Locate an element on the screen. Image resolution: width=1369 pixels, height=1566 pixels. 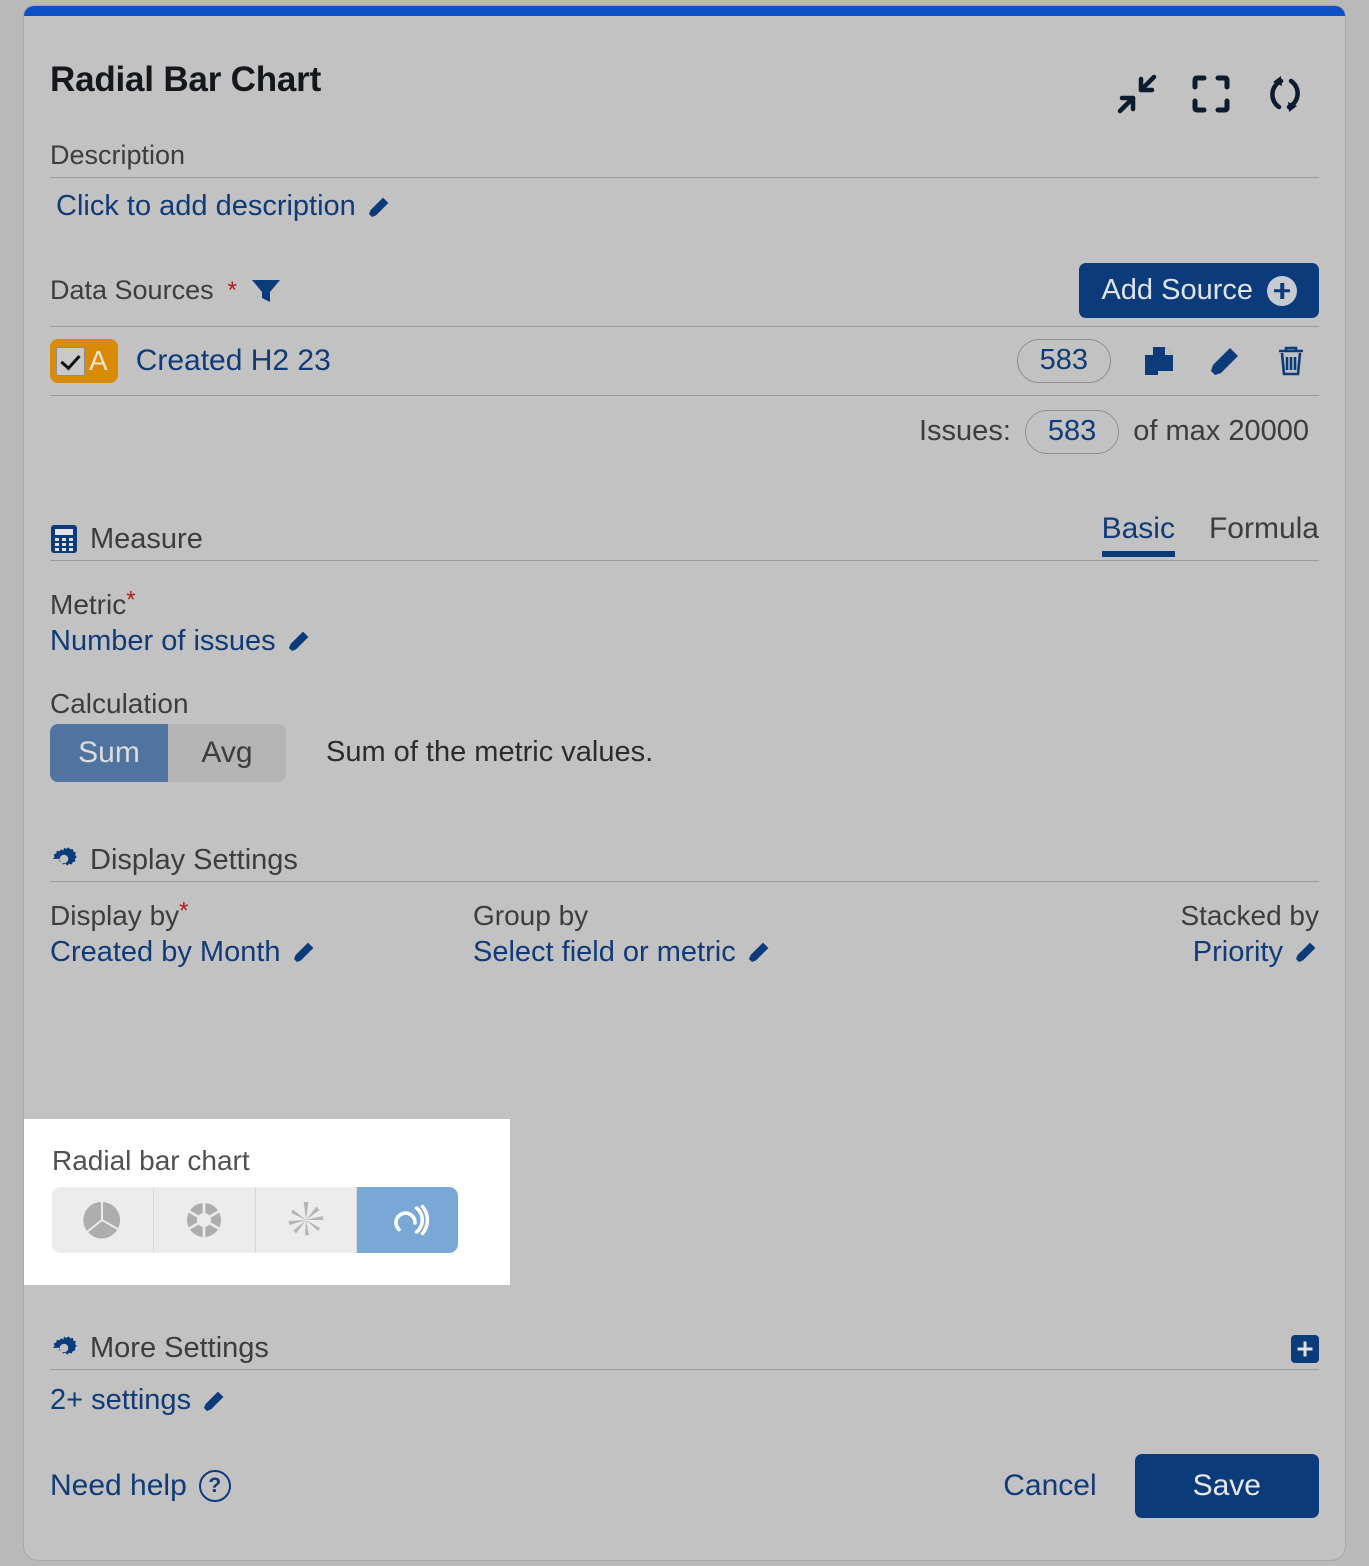
display-by-field: Display by* Created by Month is located at coordinates (261, 933).